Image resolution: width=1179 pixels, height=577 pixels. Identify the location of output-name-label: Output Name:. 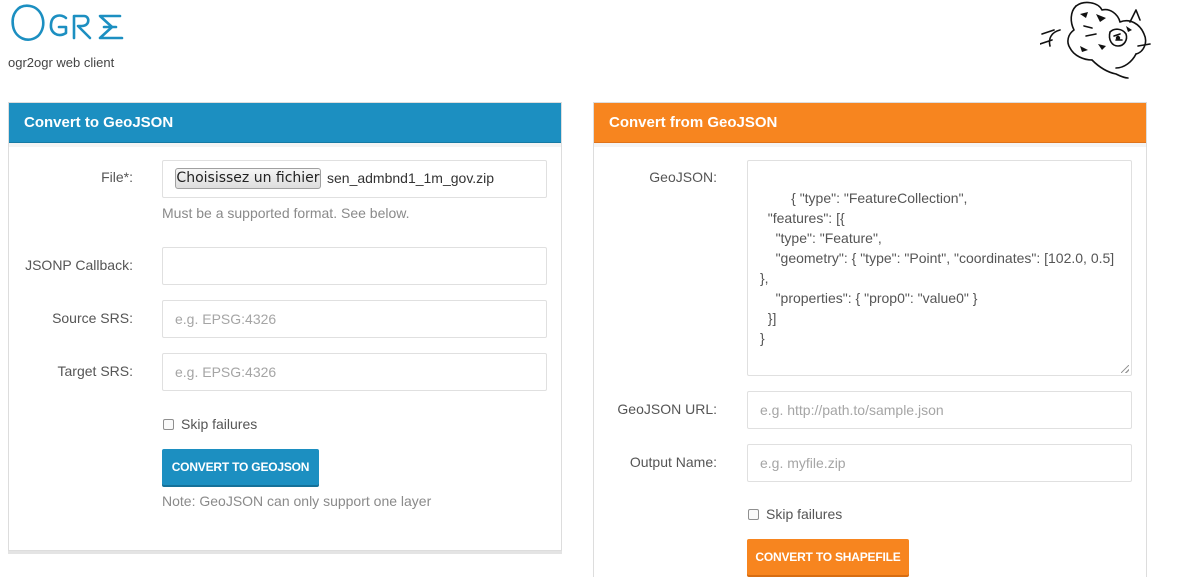
(673, 462).